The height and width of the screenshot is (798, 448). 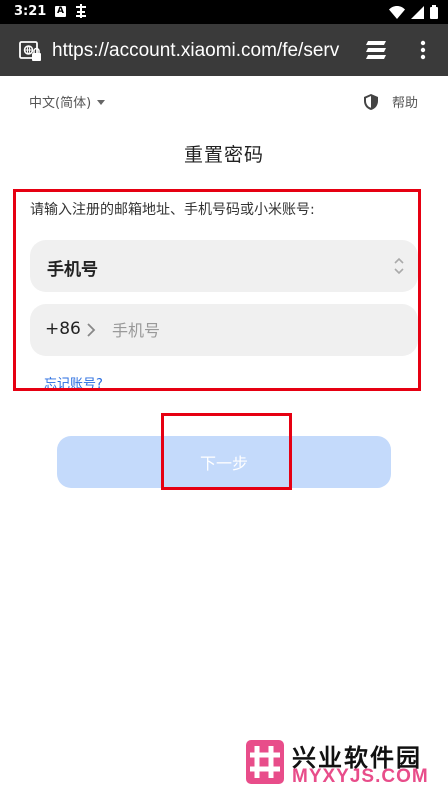 I want to click on tabs-icon, so click(x=377, y=50).